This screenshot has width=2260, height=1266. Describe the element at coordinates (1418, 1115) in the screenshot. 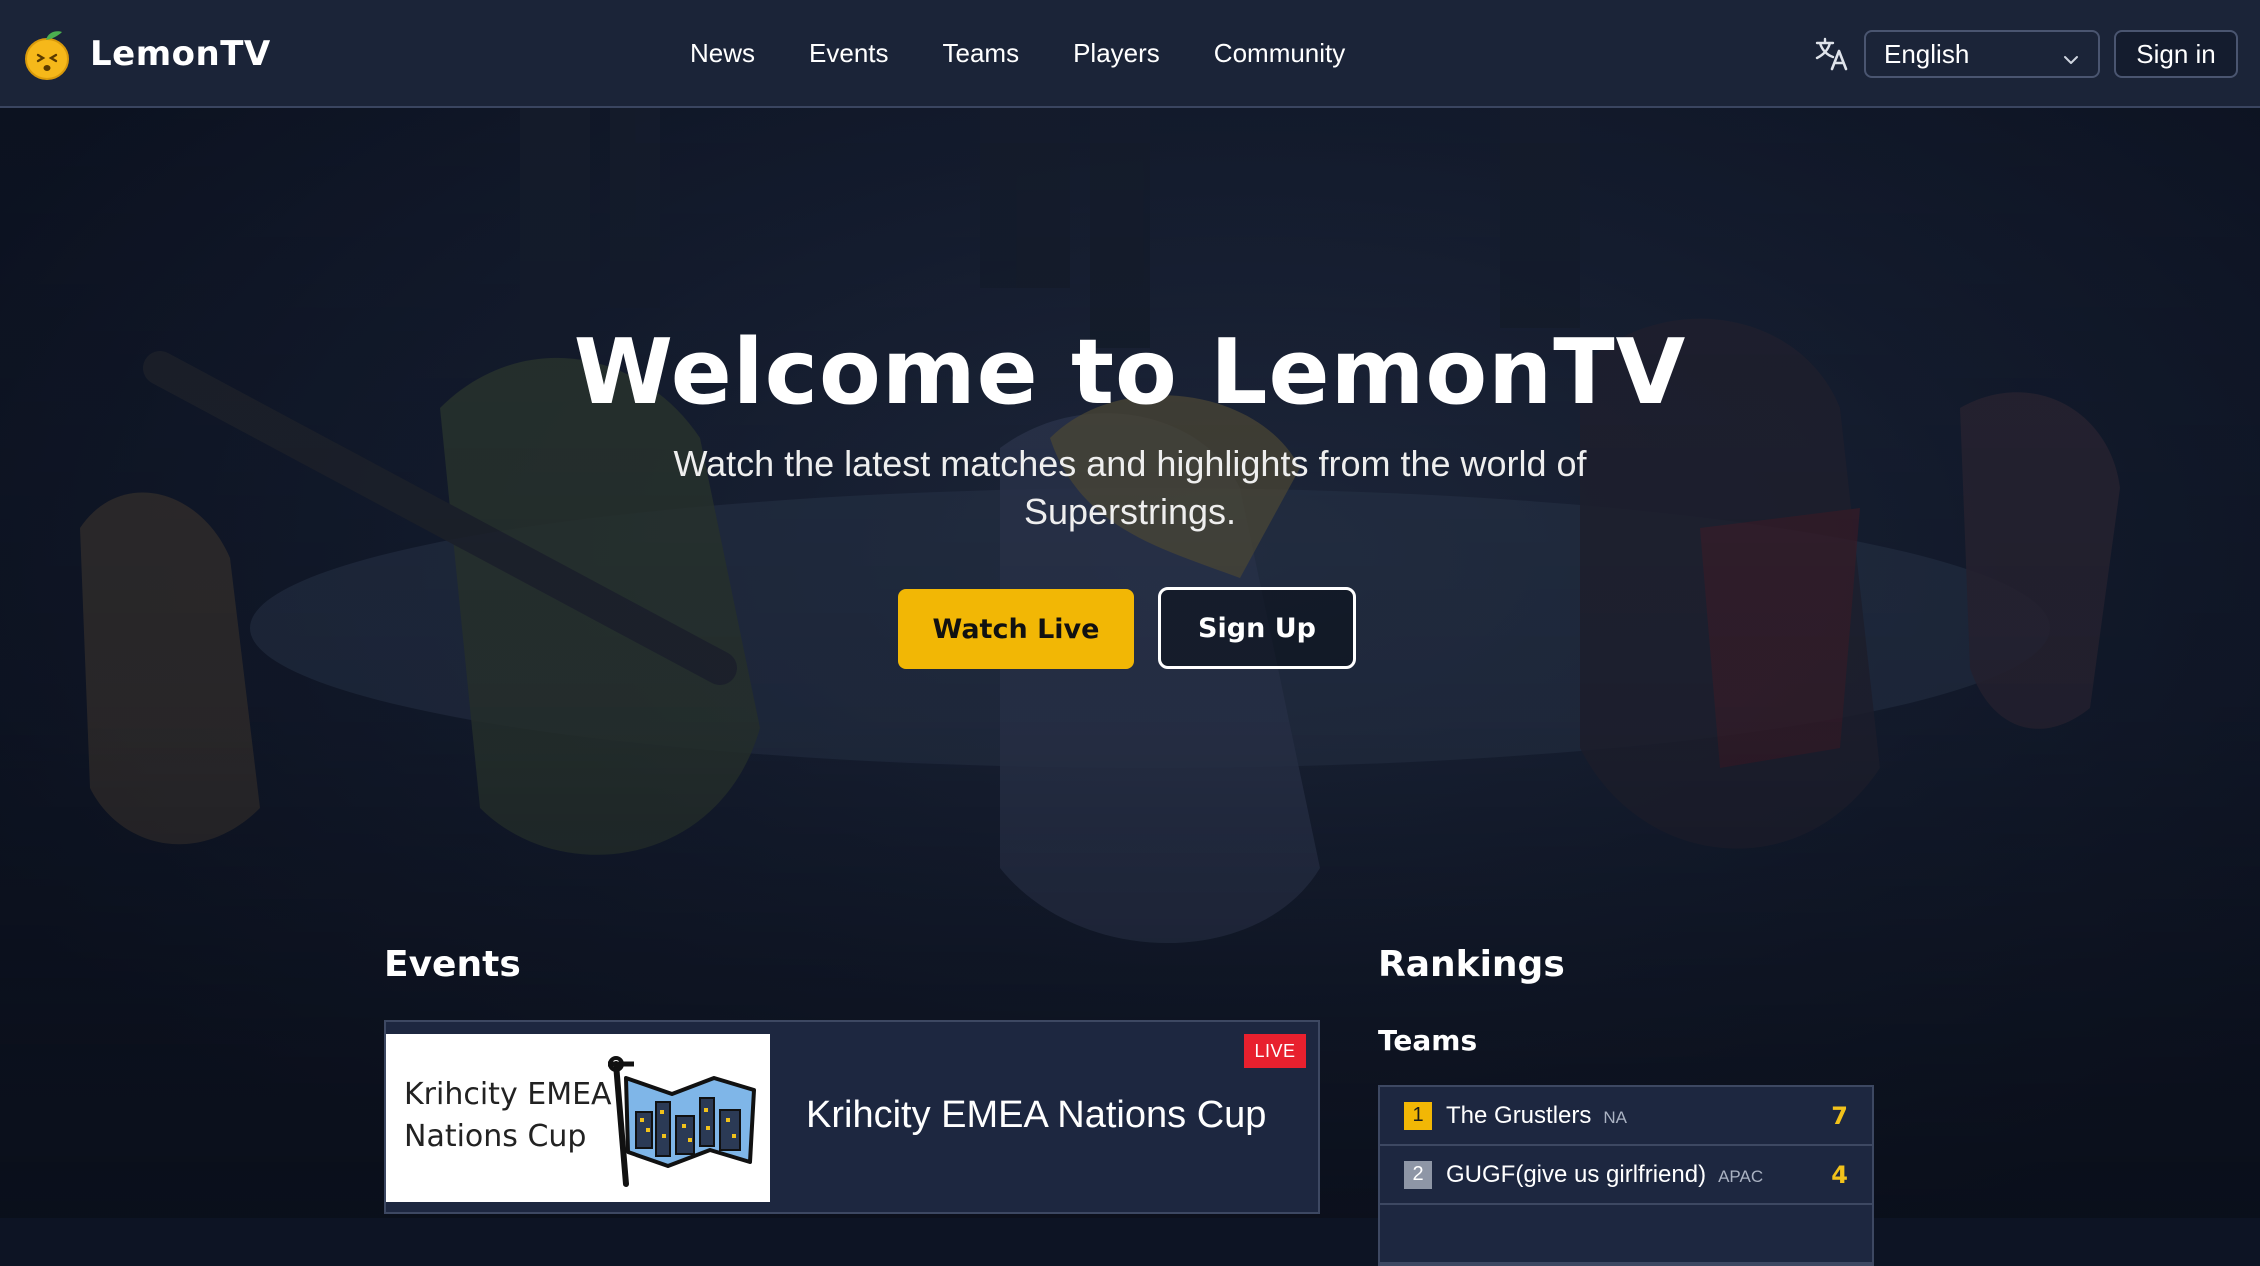

I see `rank-number: 1` at that location.